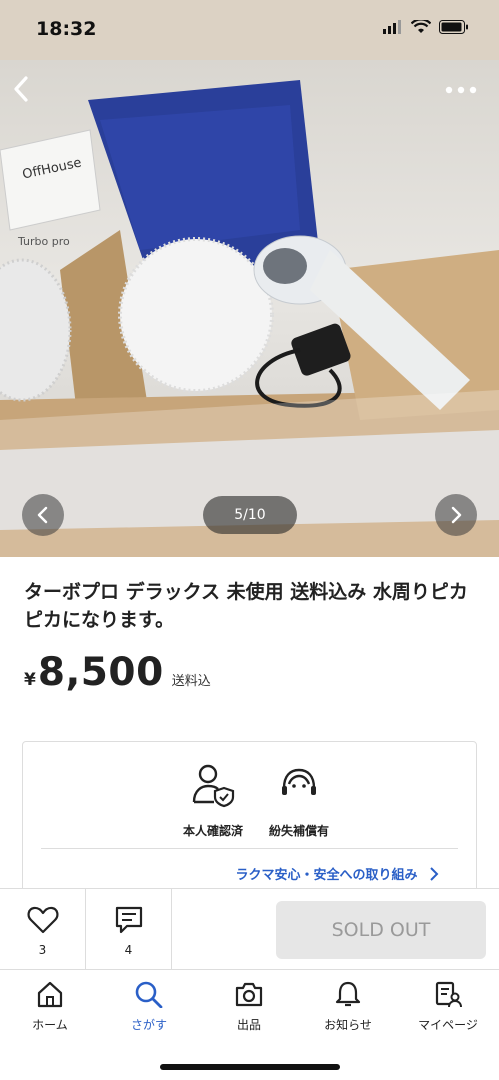 The width and height of the screenshot is (499, 1080). I want to click on more-dots-icon, so click(461, 90).